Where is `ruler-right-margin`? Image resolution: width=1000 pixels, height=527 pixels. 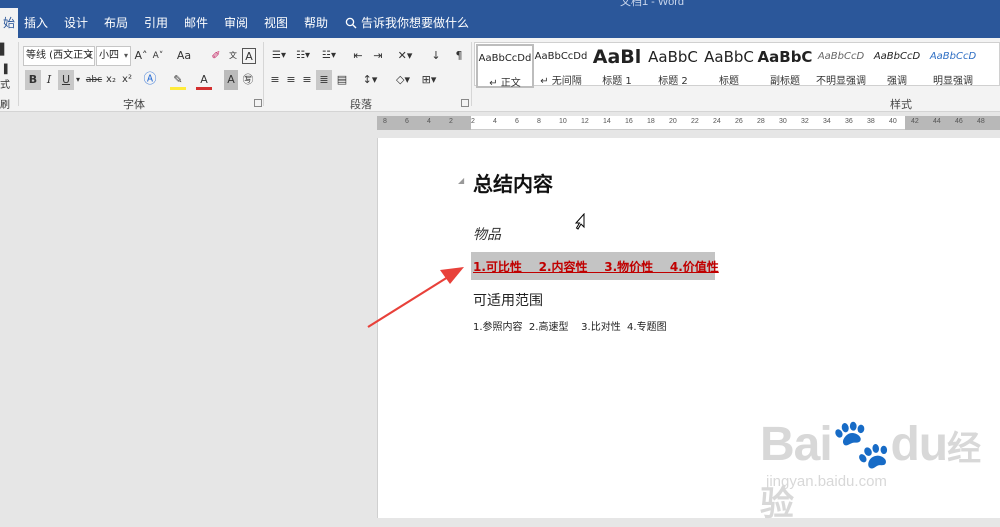
ruler-right-margin is located at coordinates (952, 123).